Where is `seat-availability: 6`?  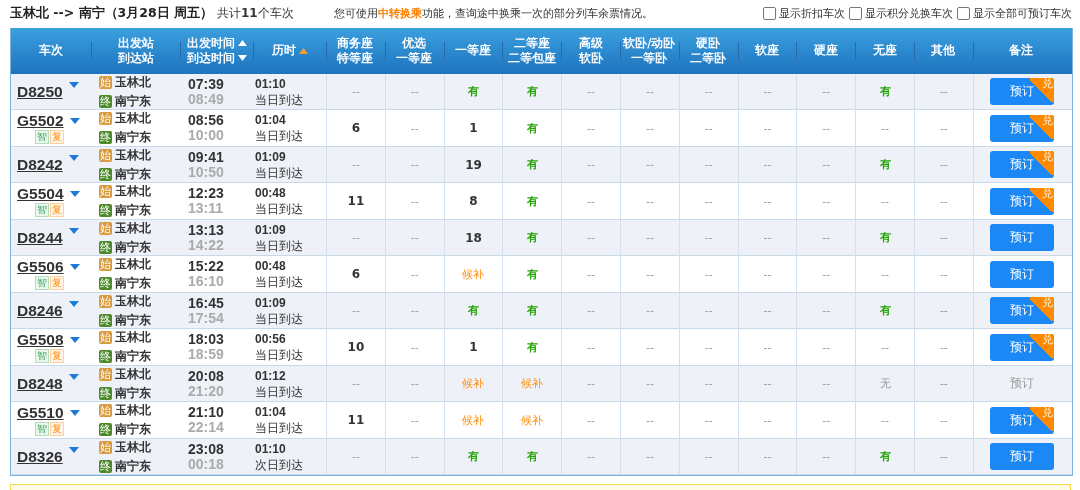 seat-availability: 6 is located at coordinates (356, 274).